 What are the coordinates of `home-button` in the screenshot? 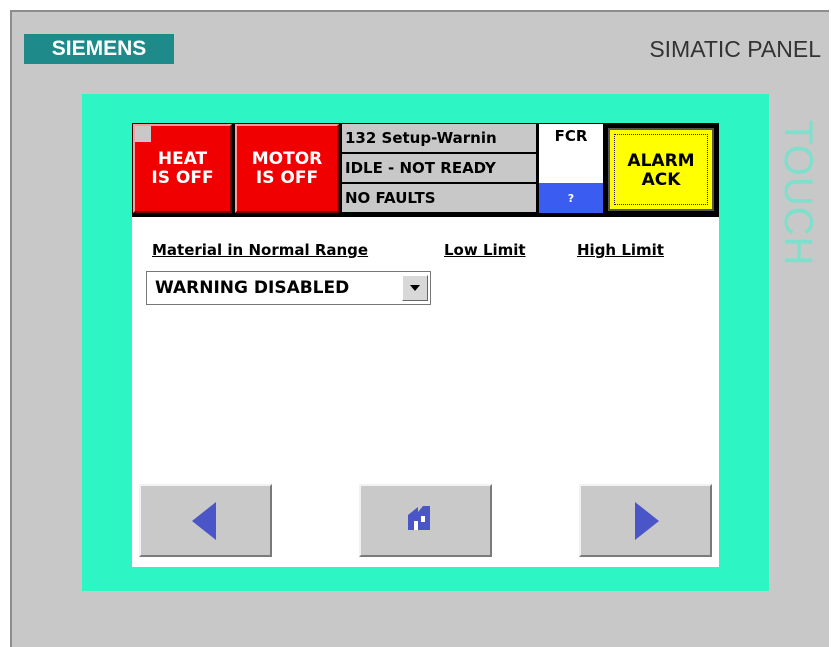 It's located at (425, 520).